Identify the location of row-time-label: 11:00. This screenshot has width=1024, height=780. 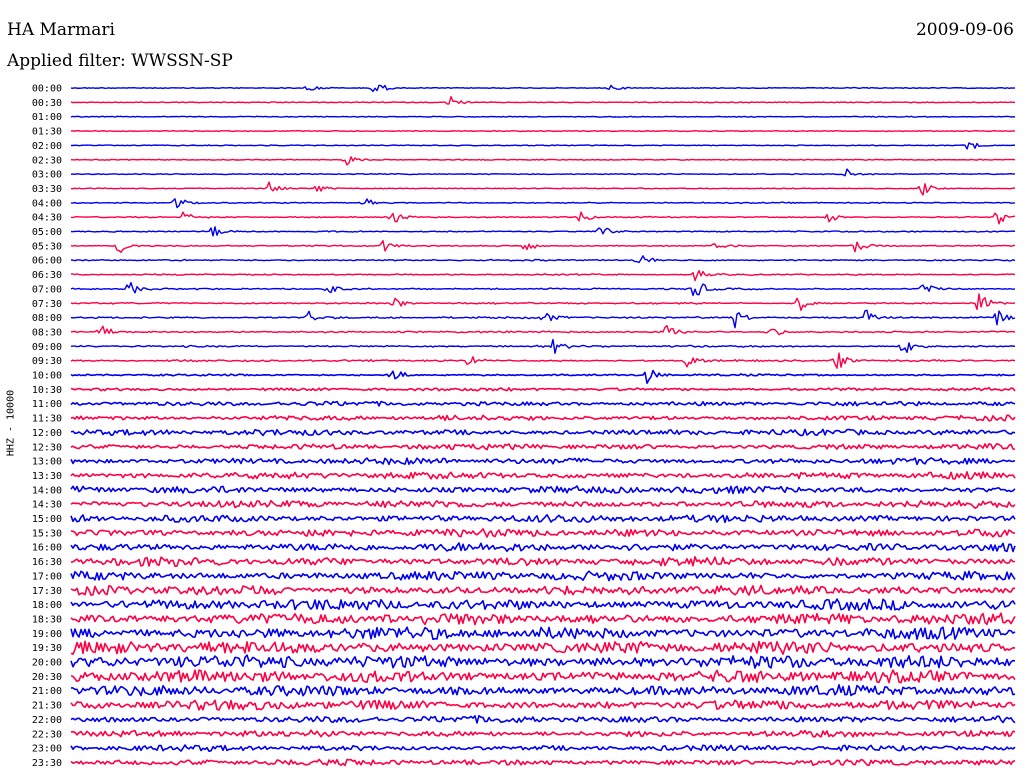
(47, 404).